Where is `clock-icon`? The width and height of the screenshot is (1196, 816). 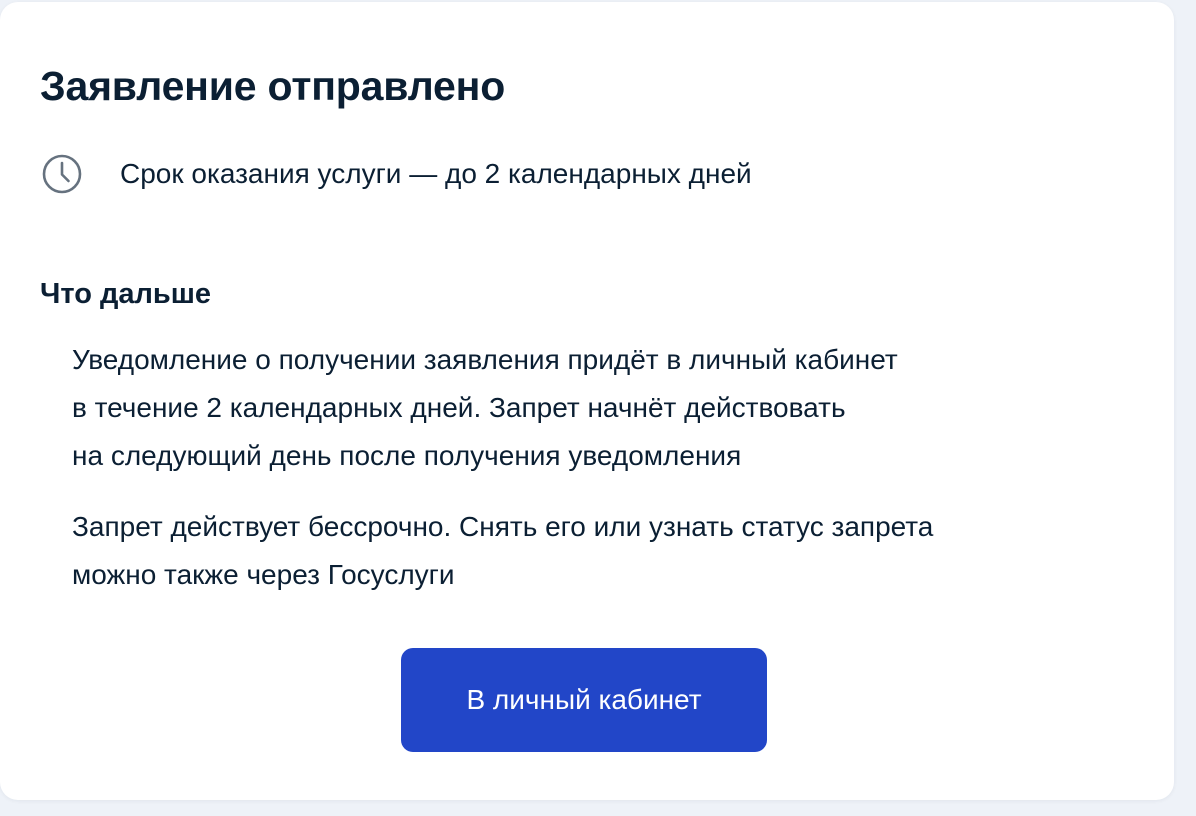
clock-icon is located at coordinates (62, 174).